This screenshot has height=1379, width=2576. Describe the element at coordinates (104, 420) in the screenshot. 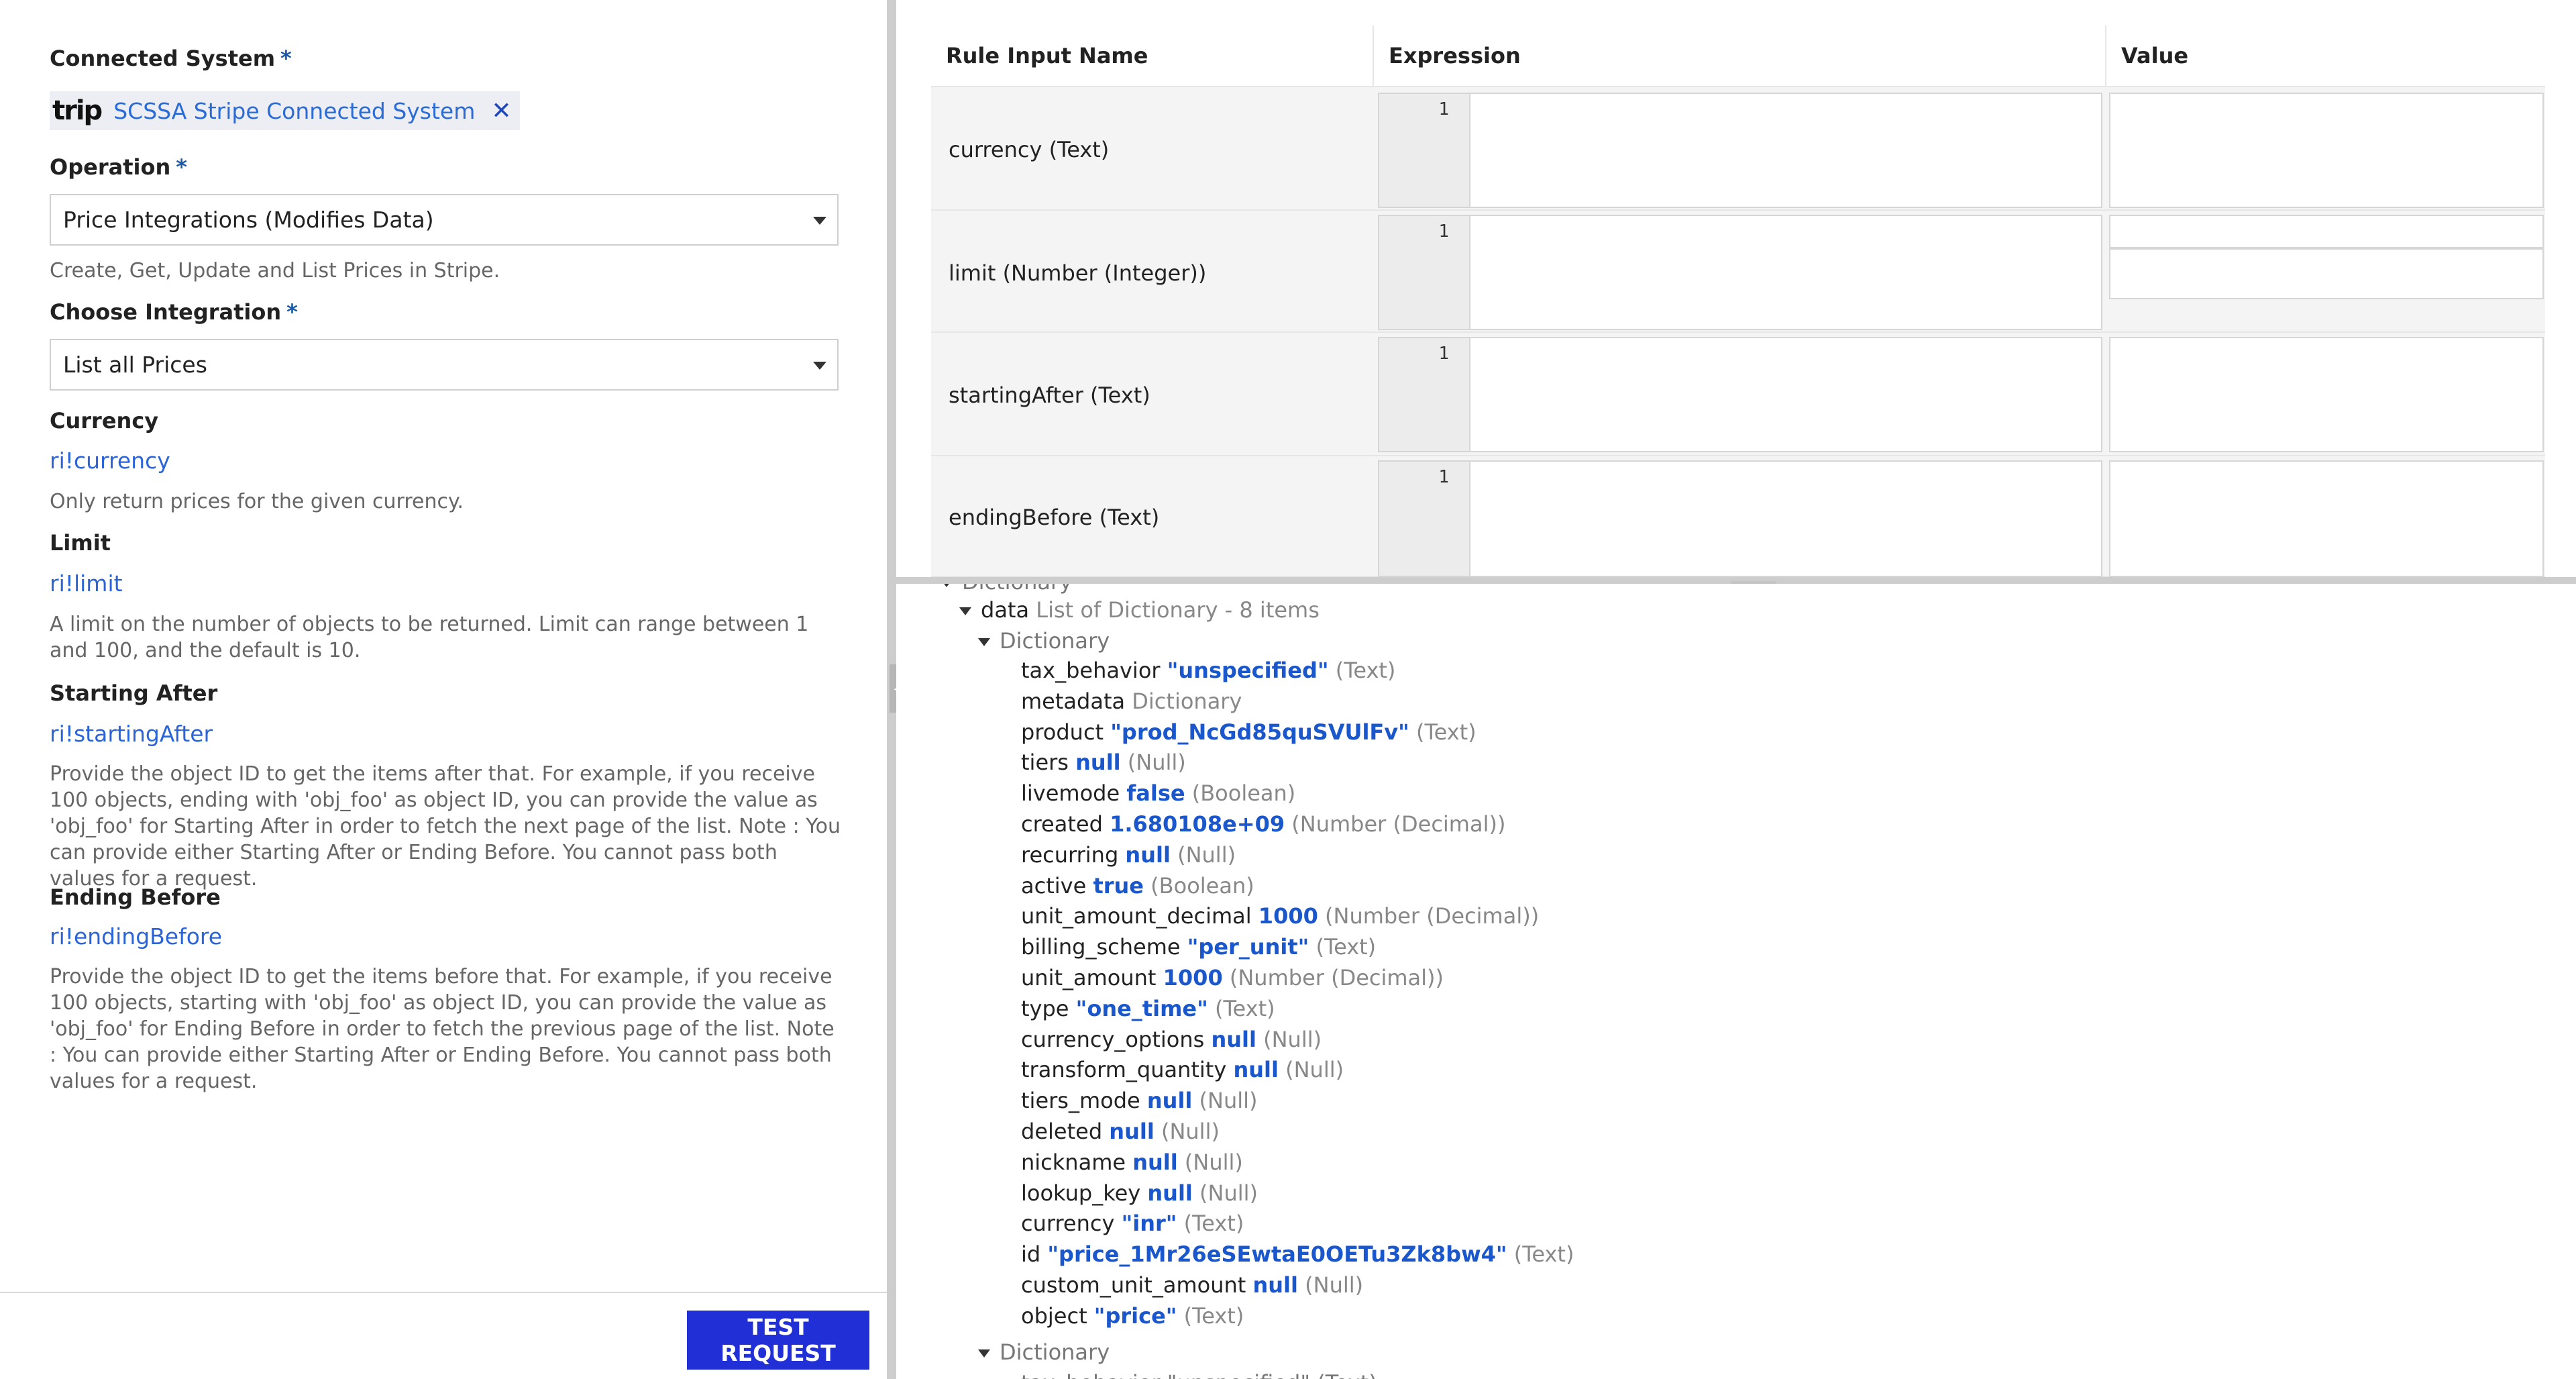

I see `currency-label: Currency` at that location.